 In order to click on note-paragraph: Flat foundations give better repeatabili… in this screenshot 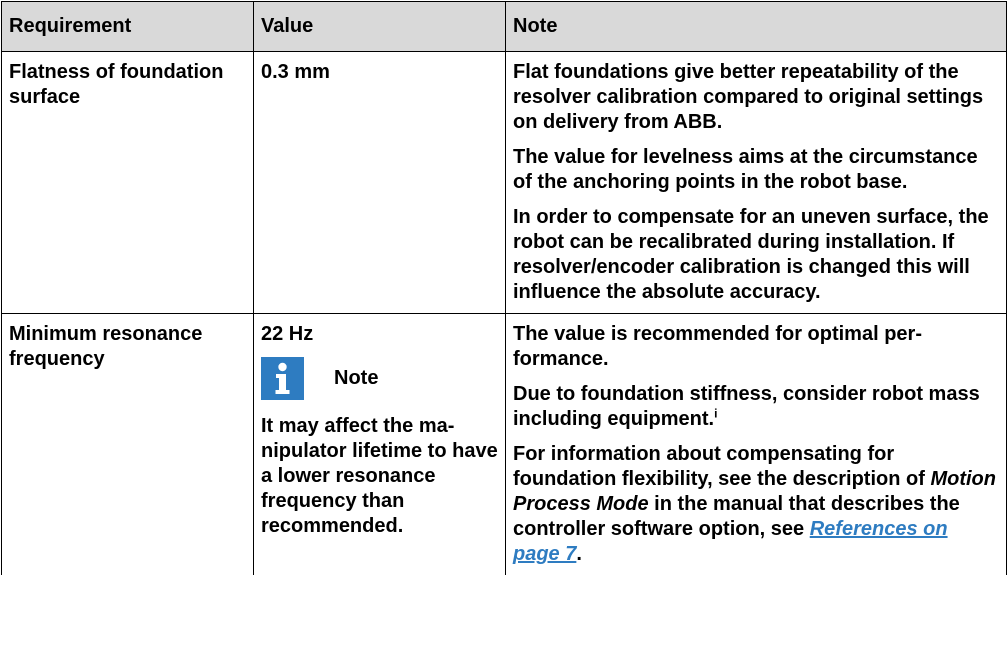, I will do `click(748, 97)`.